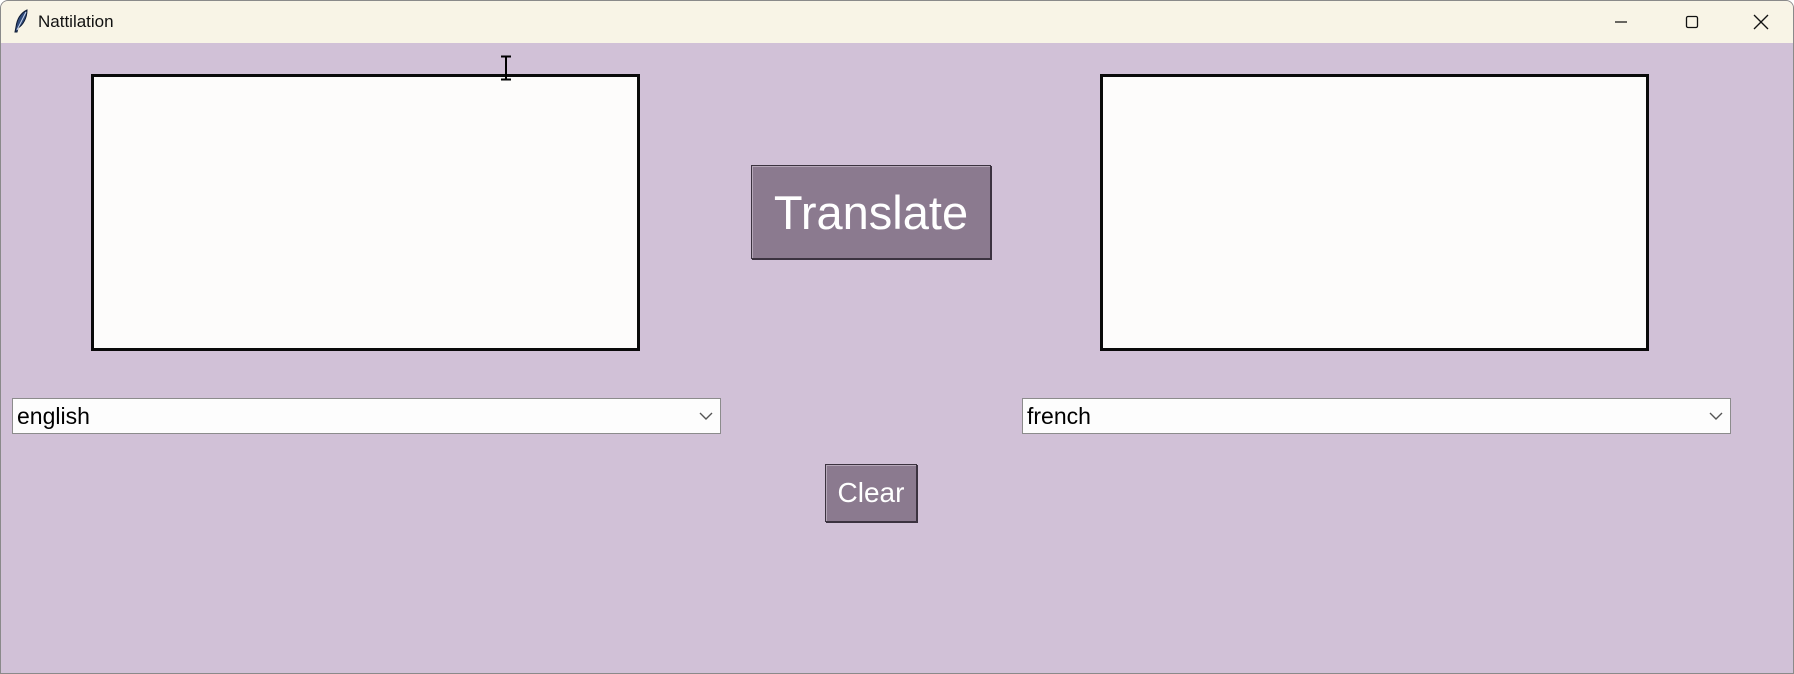 Image resolution: width=1794 pixels, height=674 pixels. Describe the element at coordinates (1374, 212) in the screenshot. I see `translated-text-output` at that location.